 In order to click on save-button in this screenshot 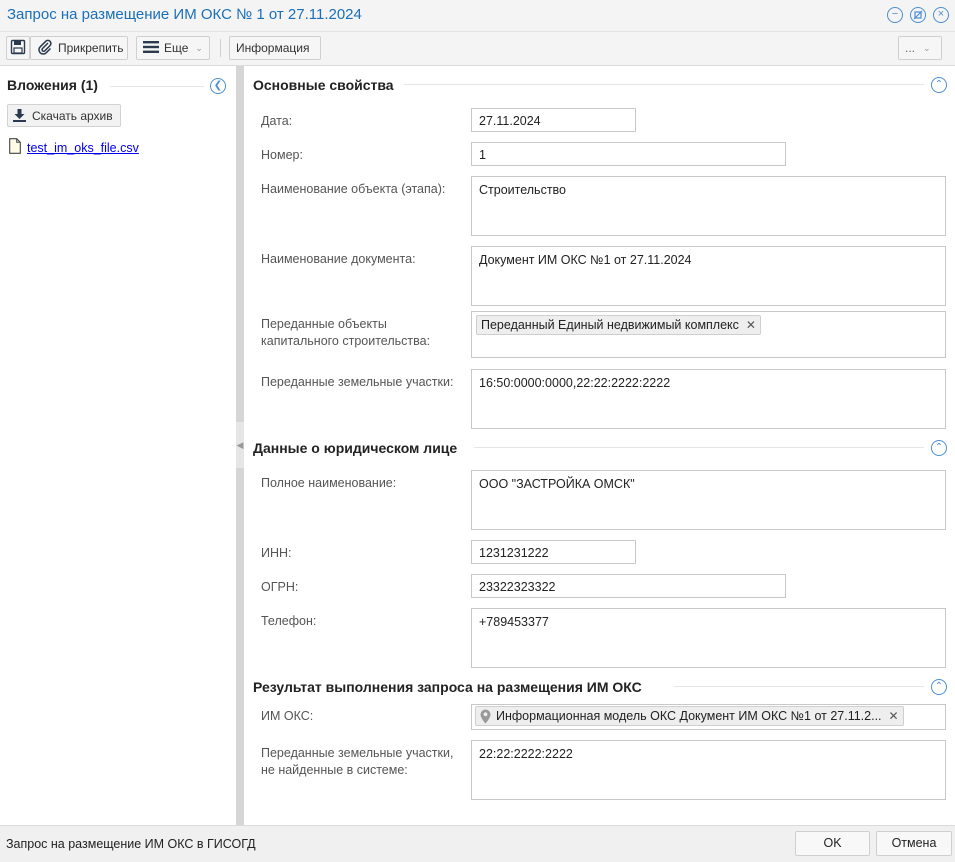, I will do `click(18, 48)`.